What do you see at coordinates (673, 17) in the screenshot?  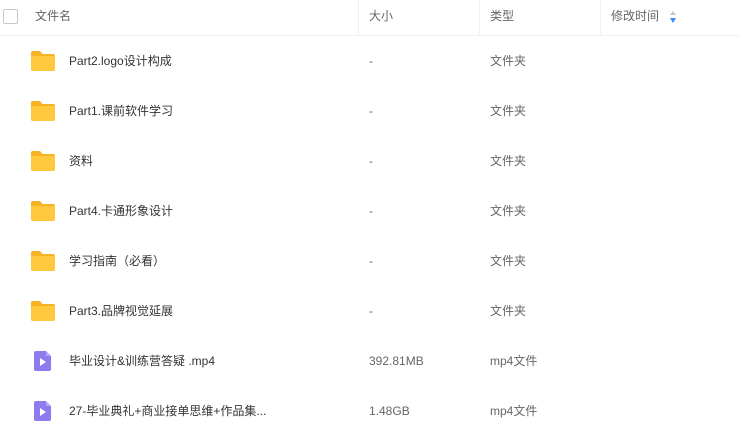 I see `sort-arrows-icon` at bounding box center [673, 17].